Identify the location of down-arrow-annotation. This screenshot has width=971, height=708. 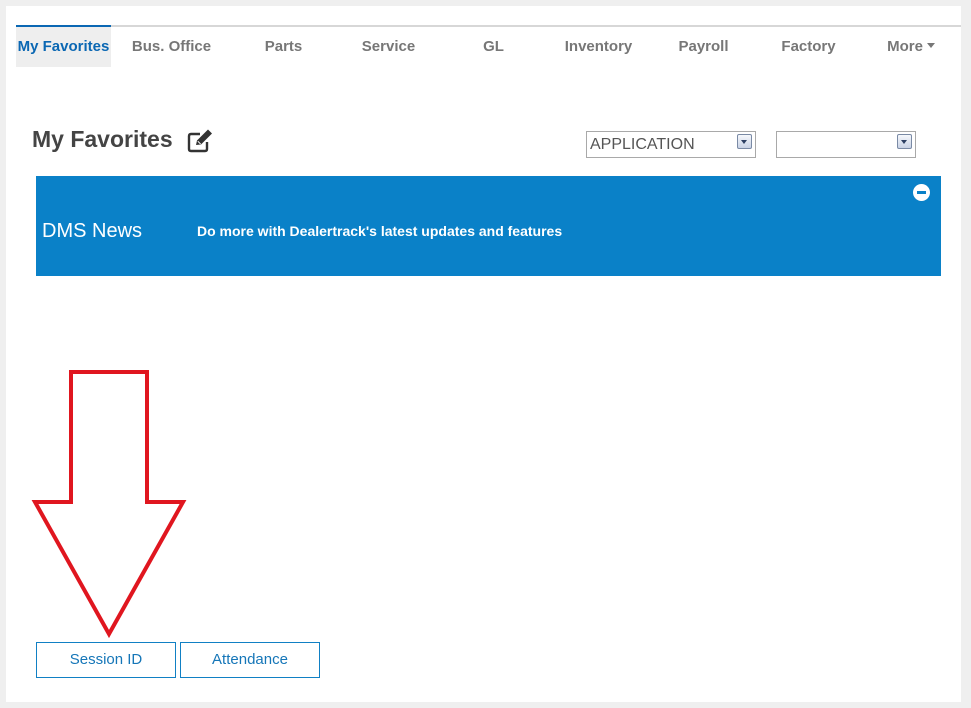
(109, 504).